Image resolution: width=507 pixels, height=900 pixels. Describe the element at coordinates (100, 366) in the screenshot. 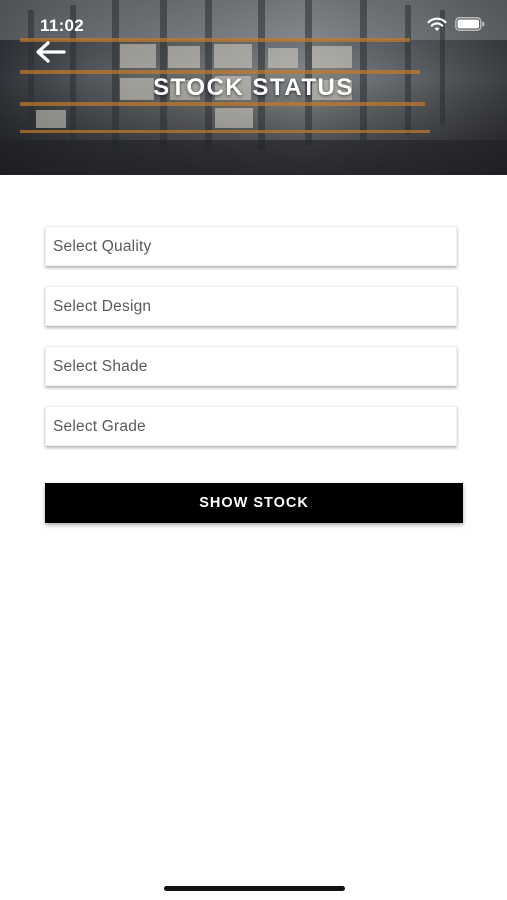

I see `shade-select-placeholder: Select Shade` at that location.